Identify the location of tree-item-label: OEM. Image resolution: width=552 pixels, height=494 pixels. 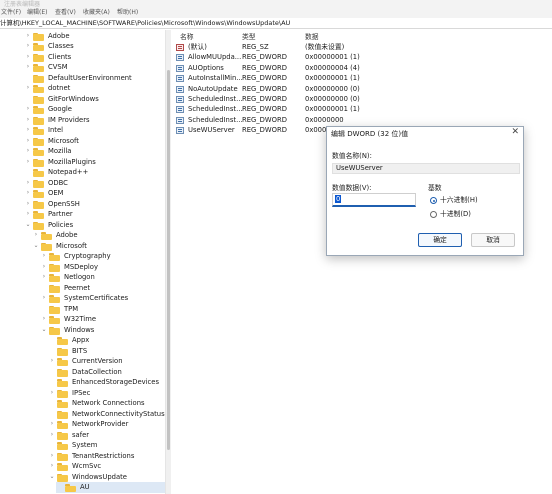
(56, 193).